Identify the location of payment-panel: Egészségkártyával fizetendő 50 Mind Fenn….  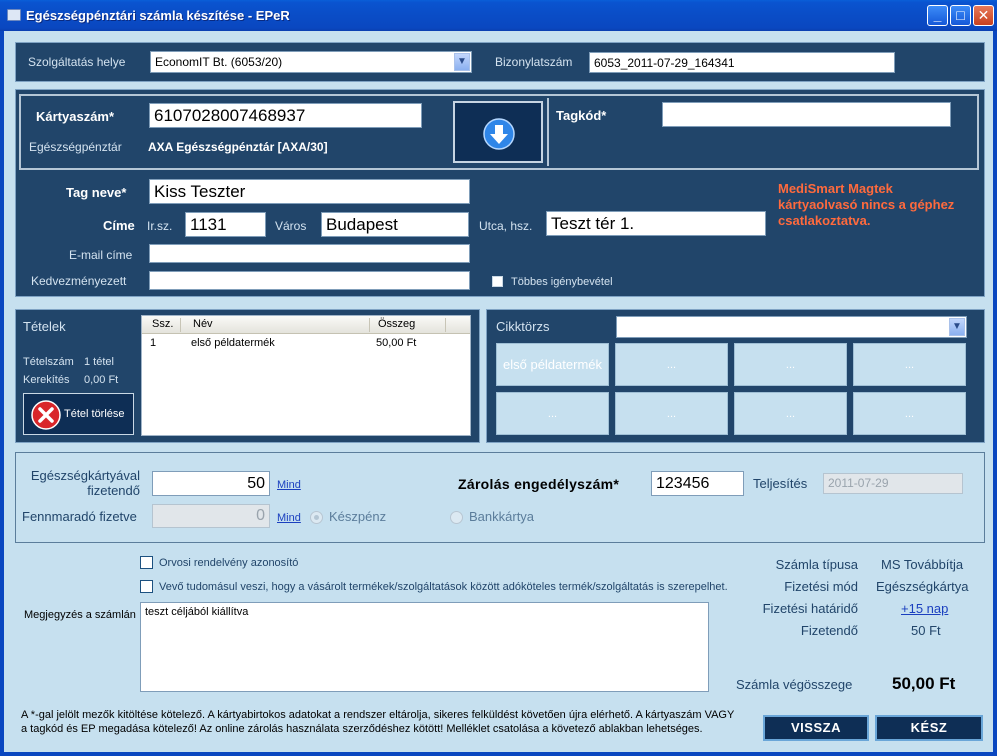
(500, 497).